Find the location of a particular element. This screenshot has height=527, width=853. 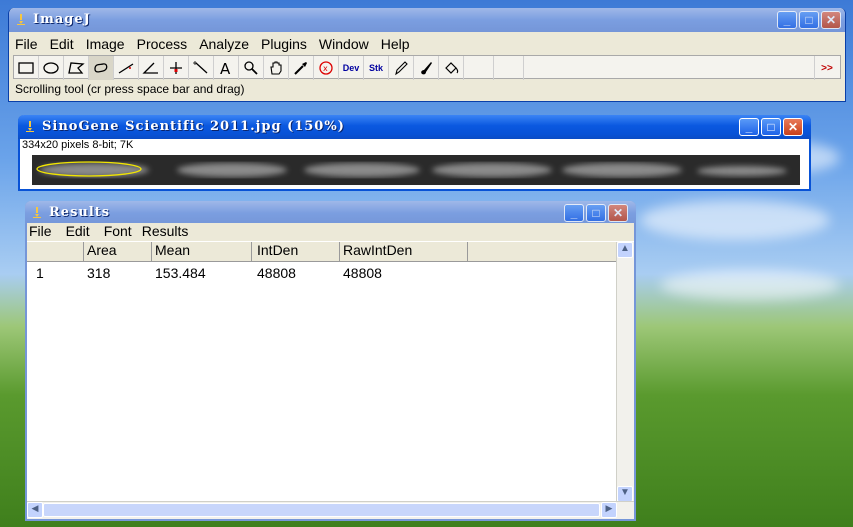

results-titlebar: Results _ □ ✕ is located at coordinates (330, 213).